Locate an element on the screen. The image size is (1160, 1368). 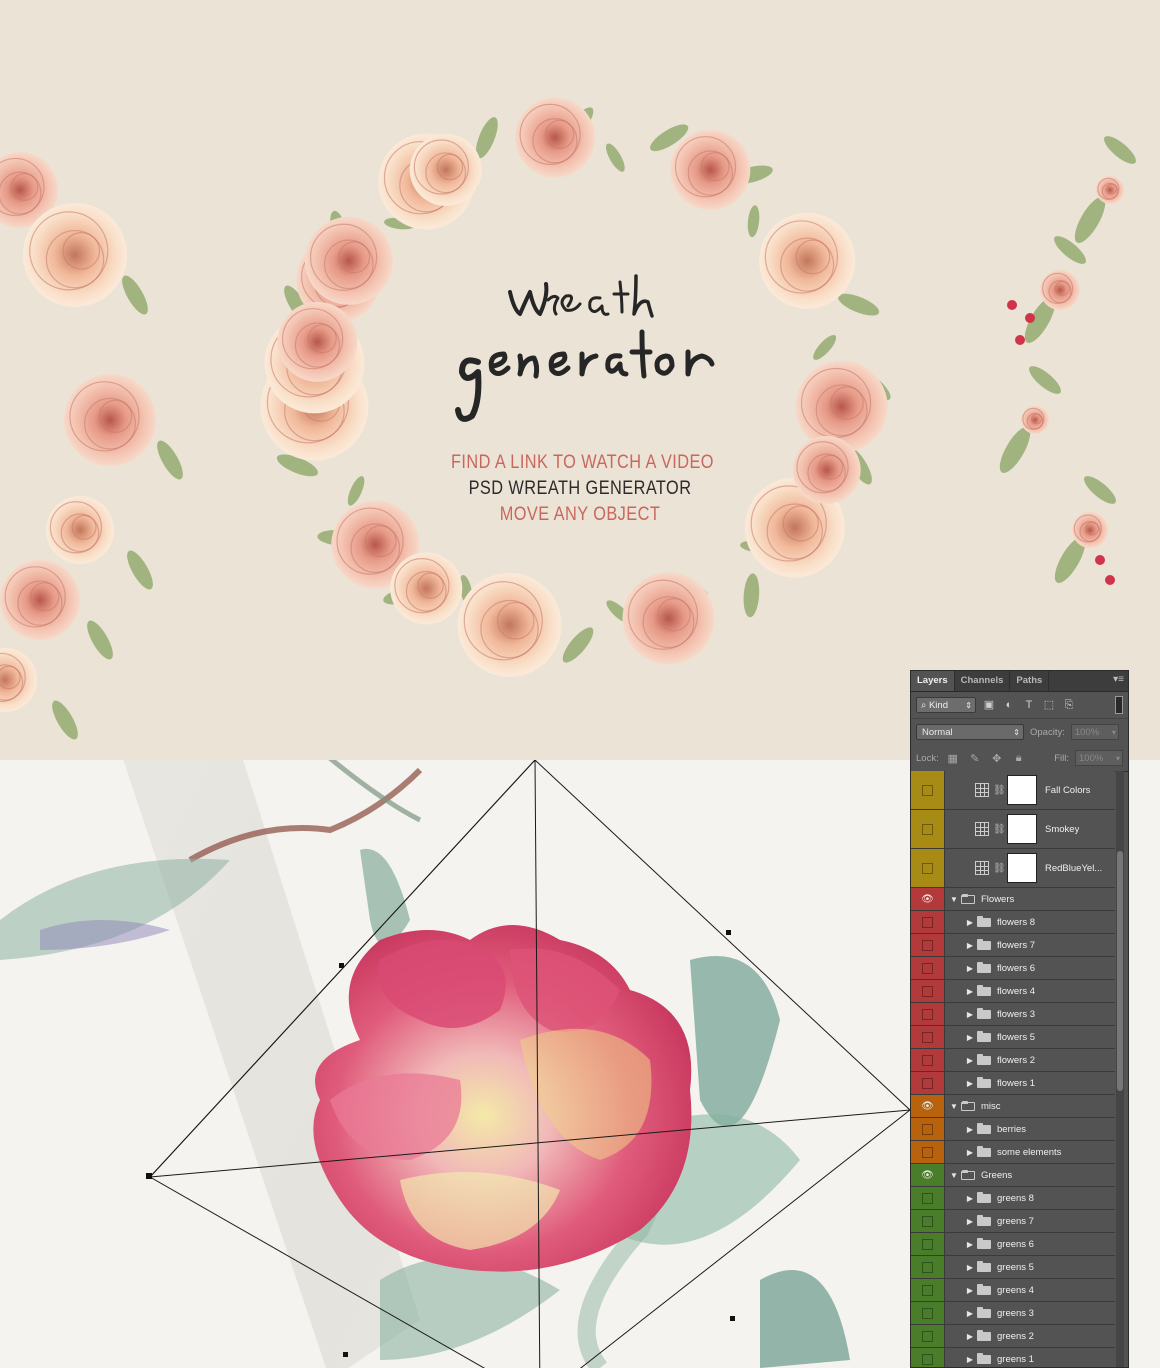
opacity-field: 100% ▾ is located at coordinates (1094, 732).